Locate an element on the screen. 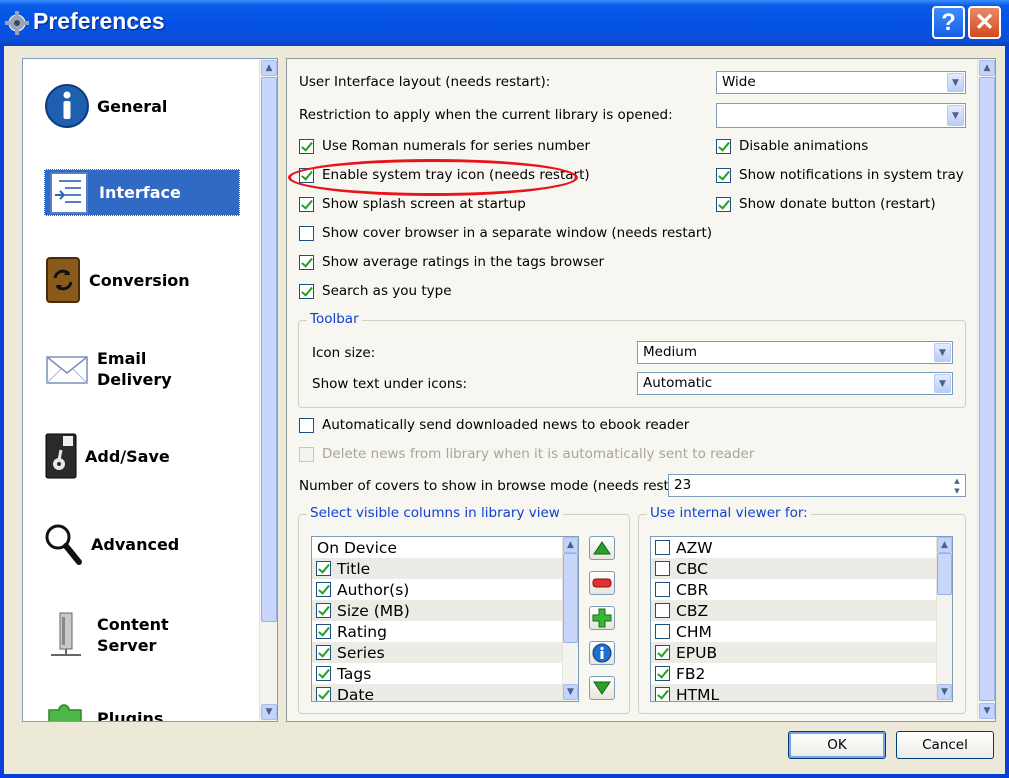 This screenshot has width=1009, height=778. list-item: EPUB is located at coordinates (793, 652).